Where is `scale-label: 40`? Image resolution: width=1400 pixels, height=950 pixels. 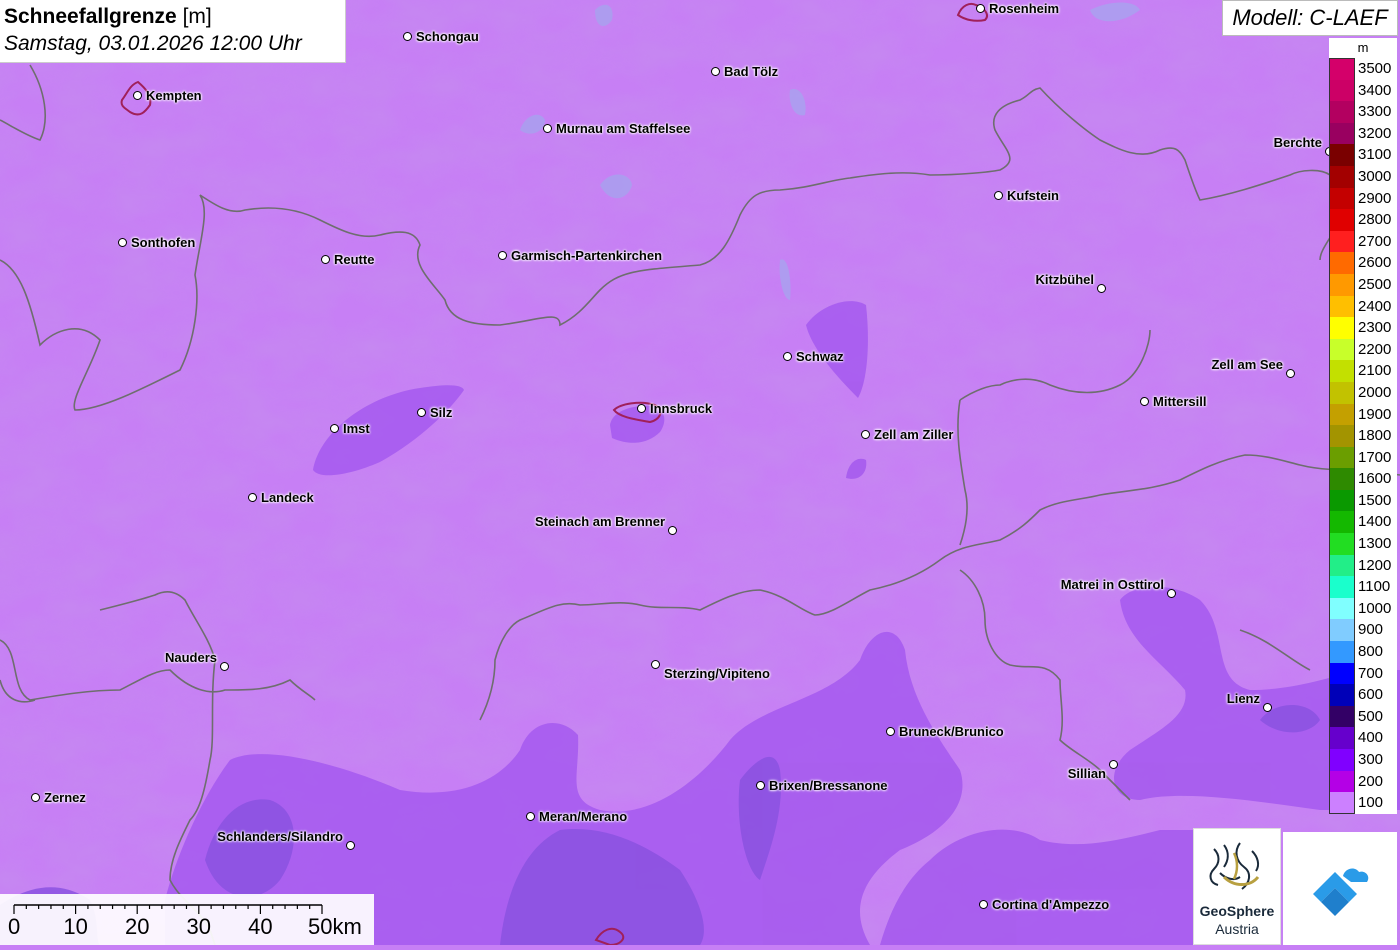 scale-label: 40 is located at coordinates (260, 926).